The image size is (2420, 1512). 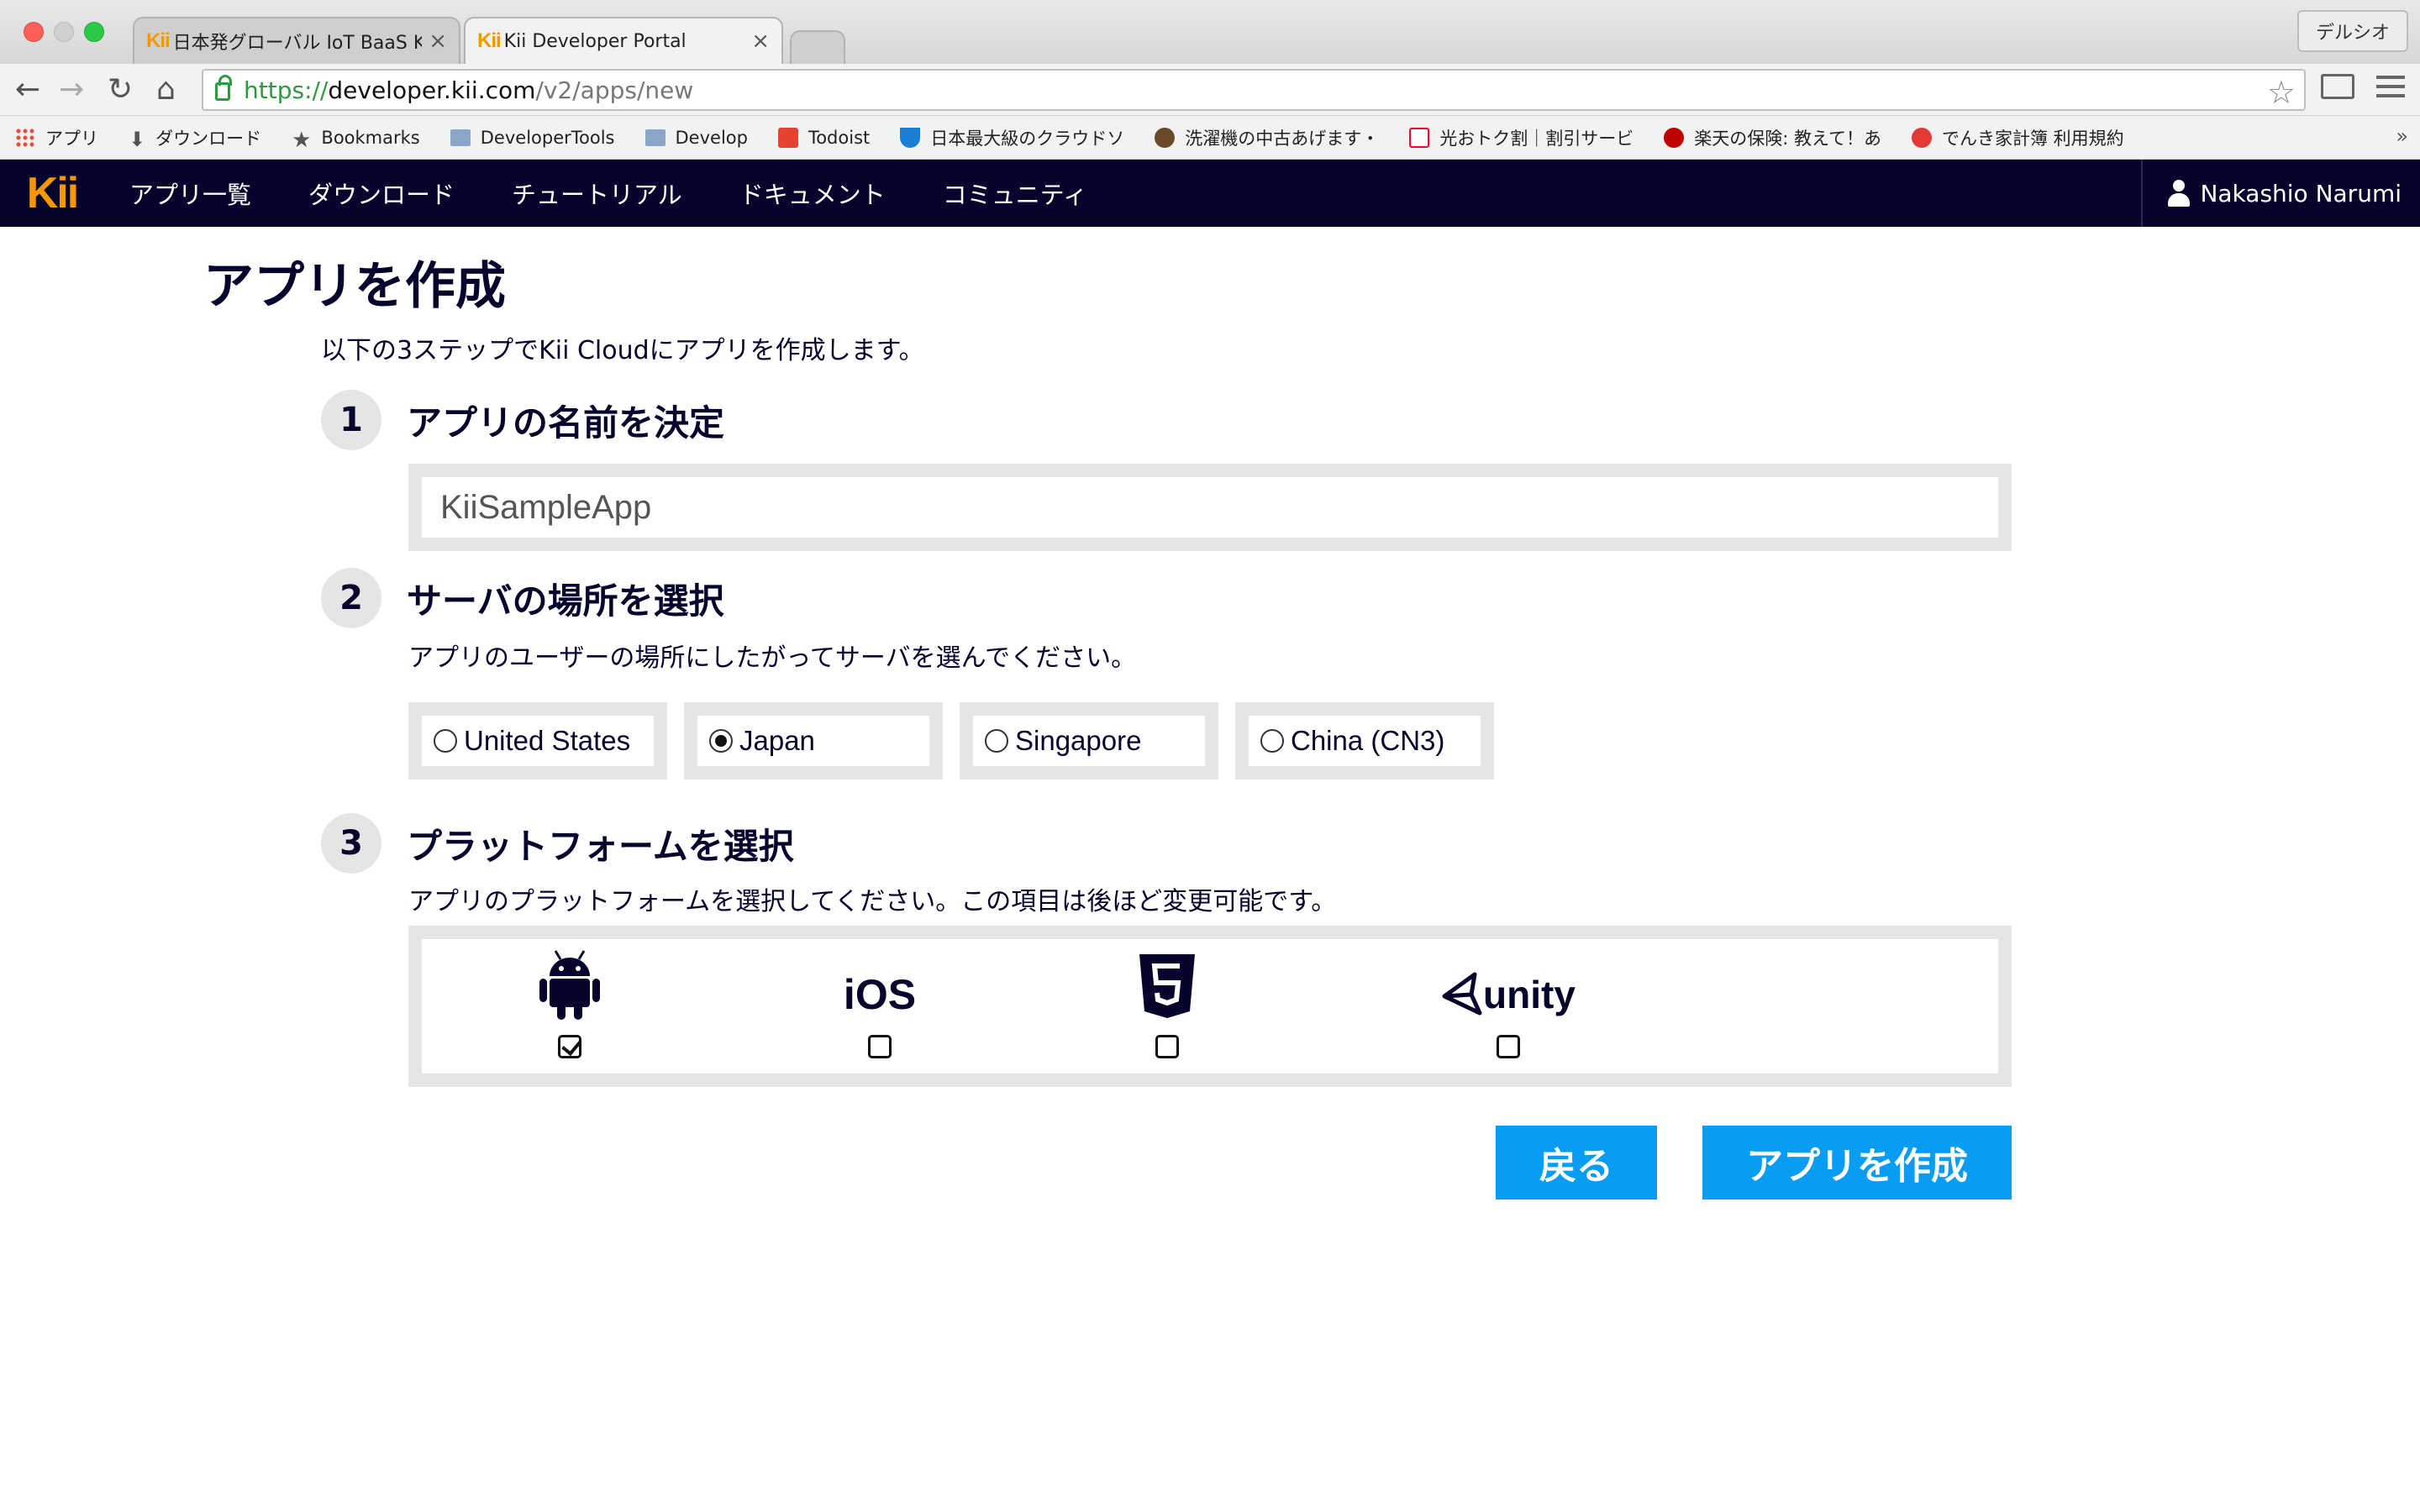 I want to click on bookmark-apps: アプリ, so click(x=56, y=137).